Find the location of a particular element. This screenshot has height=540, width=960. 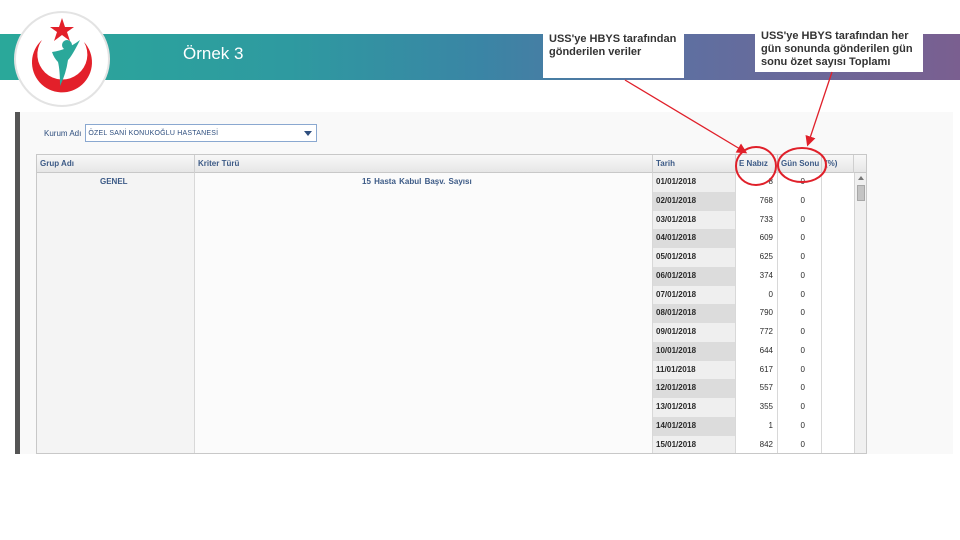

kriter-value: 15 Hasta Kabul Başv. Sayısı is located at coordinates (417, 181).